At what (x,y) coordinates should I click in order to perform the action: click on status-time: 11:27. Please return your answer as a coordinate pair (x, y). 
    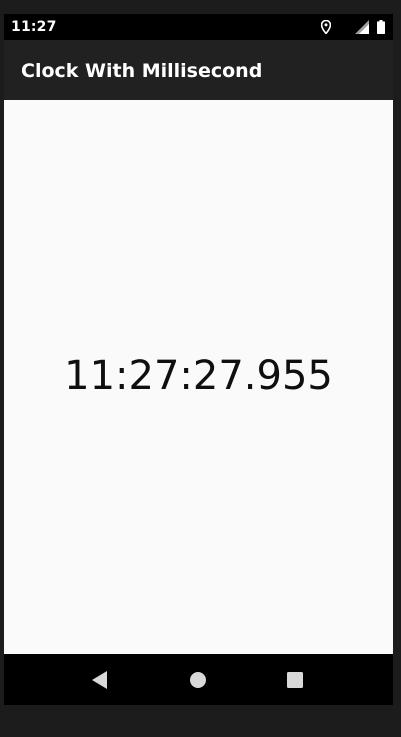
    Looking at the image, I should click on (34, 27).